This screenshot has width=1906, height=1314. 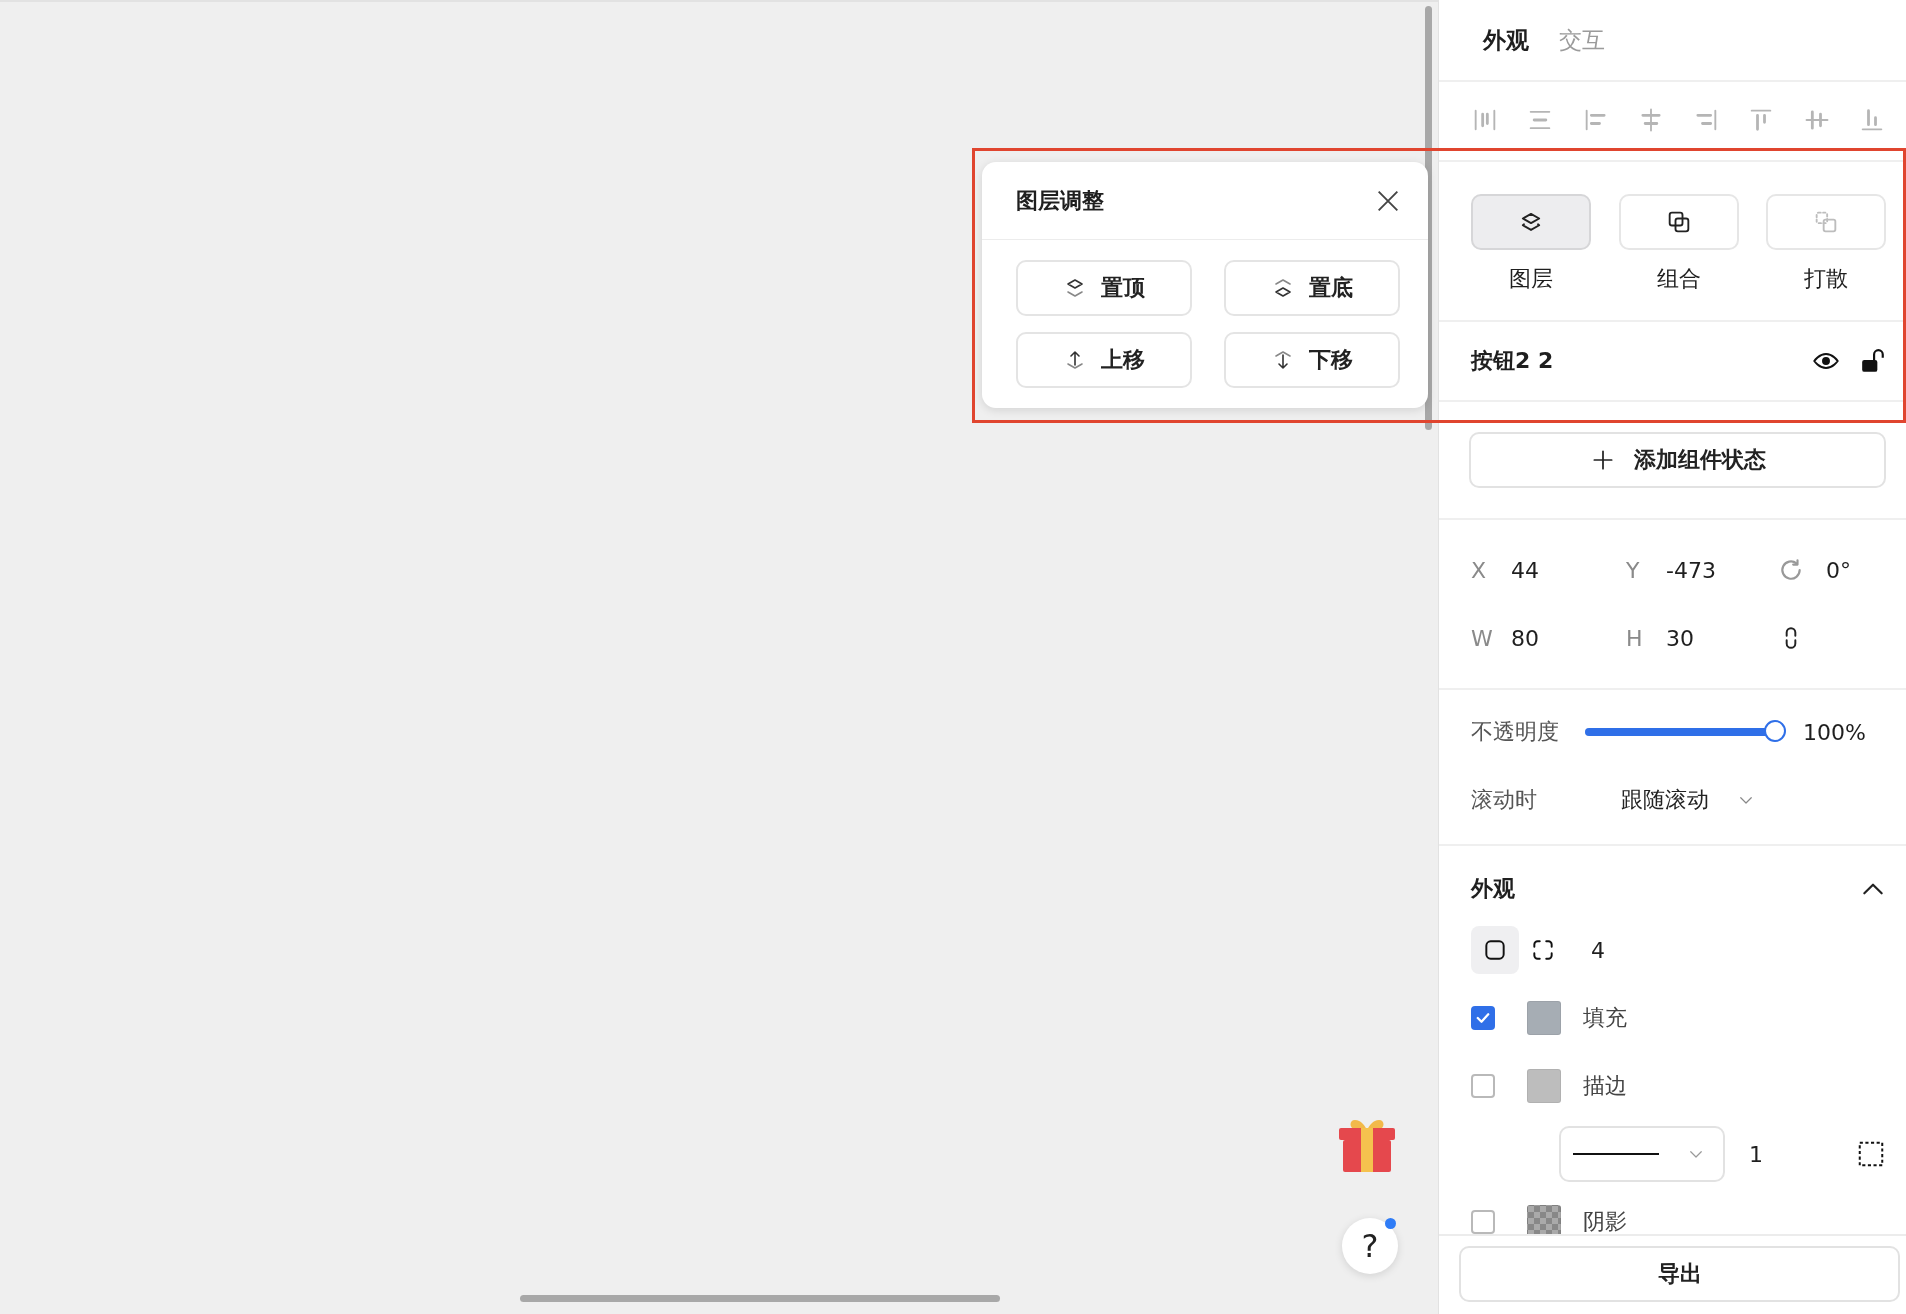 I want to click on panel-tab: 外观, so click(x=1506, y=40).